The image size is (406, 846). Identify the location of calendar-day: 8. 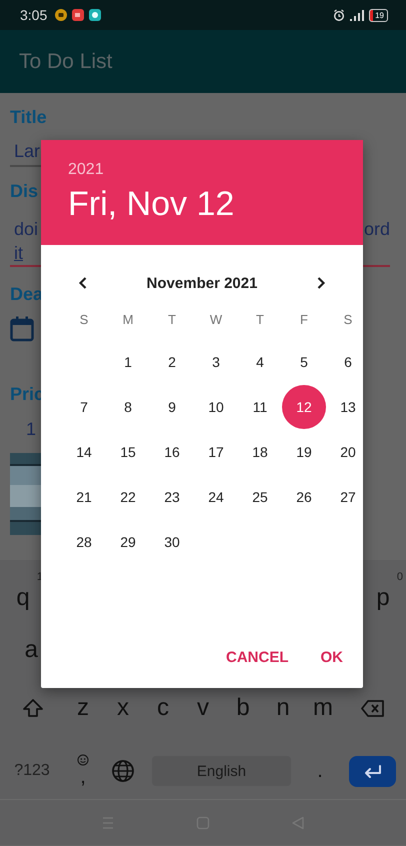
(128, 406).